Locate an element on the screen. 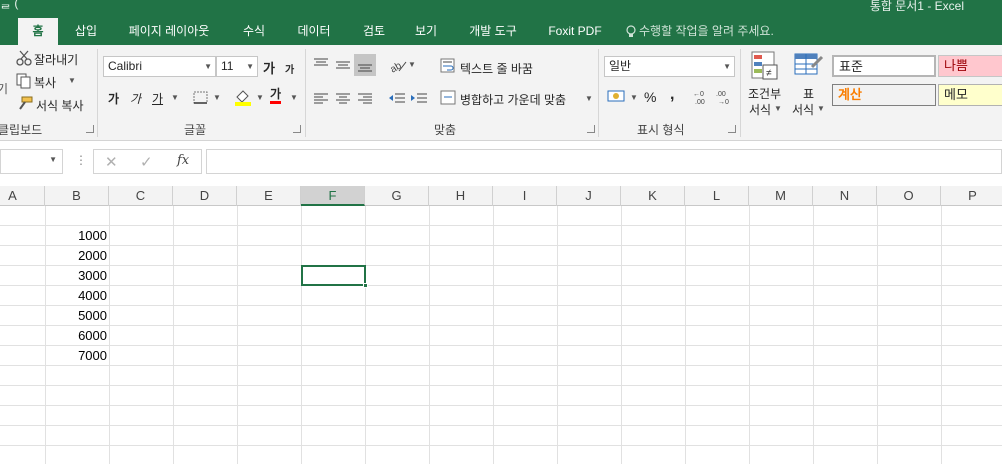  cell-b: 3000 is located at coordinates (77, 276).